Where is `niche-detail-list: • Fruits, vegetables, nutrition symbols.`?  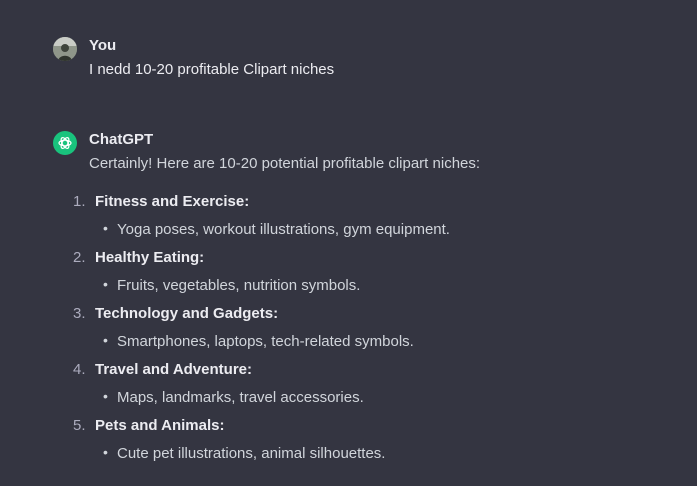 niche-detail-list: • Fruits, vegetables, nutrition symbols. is located at coordinates (386, 286).